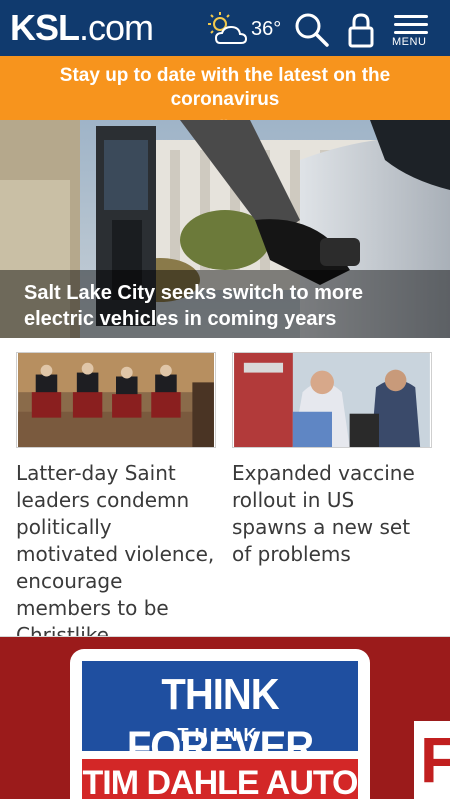  Describe the element at coordinates (220, 735) in the screenshot. I see `ad-subline: THINK` at that location.